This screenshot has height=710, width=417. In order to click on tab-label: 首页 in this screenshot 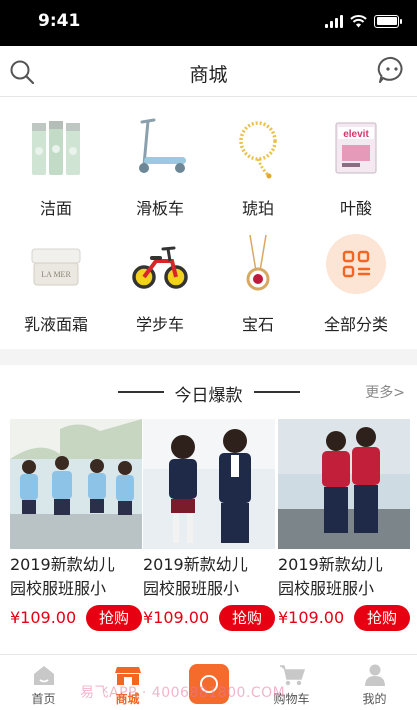, I will do `click(43, 699)`.